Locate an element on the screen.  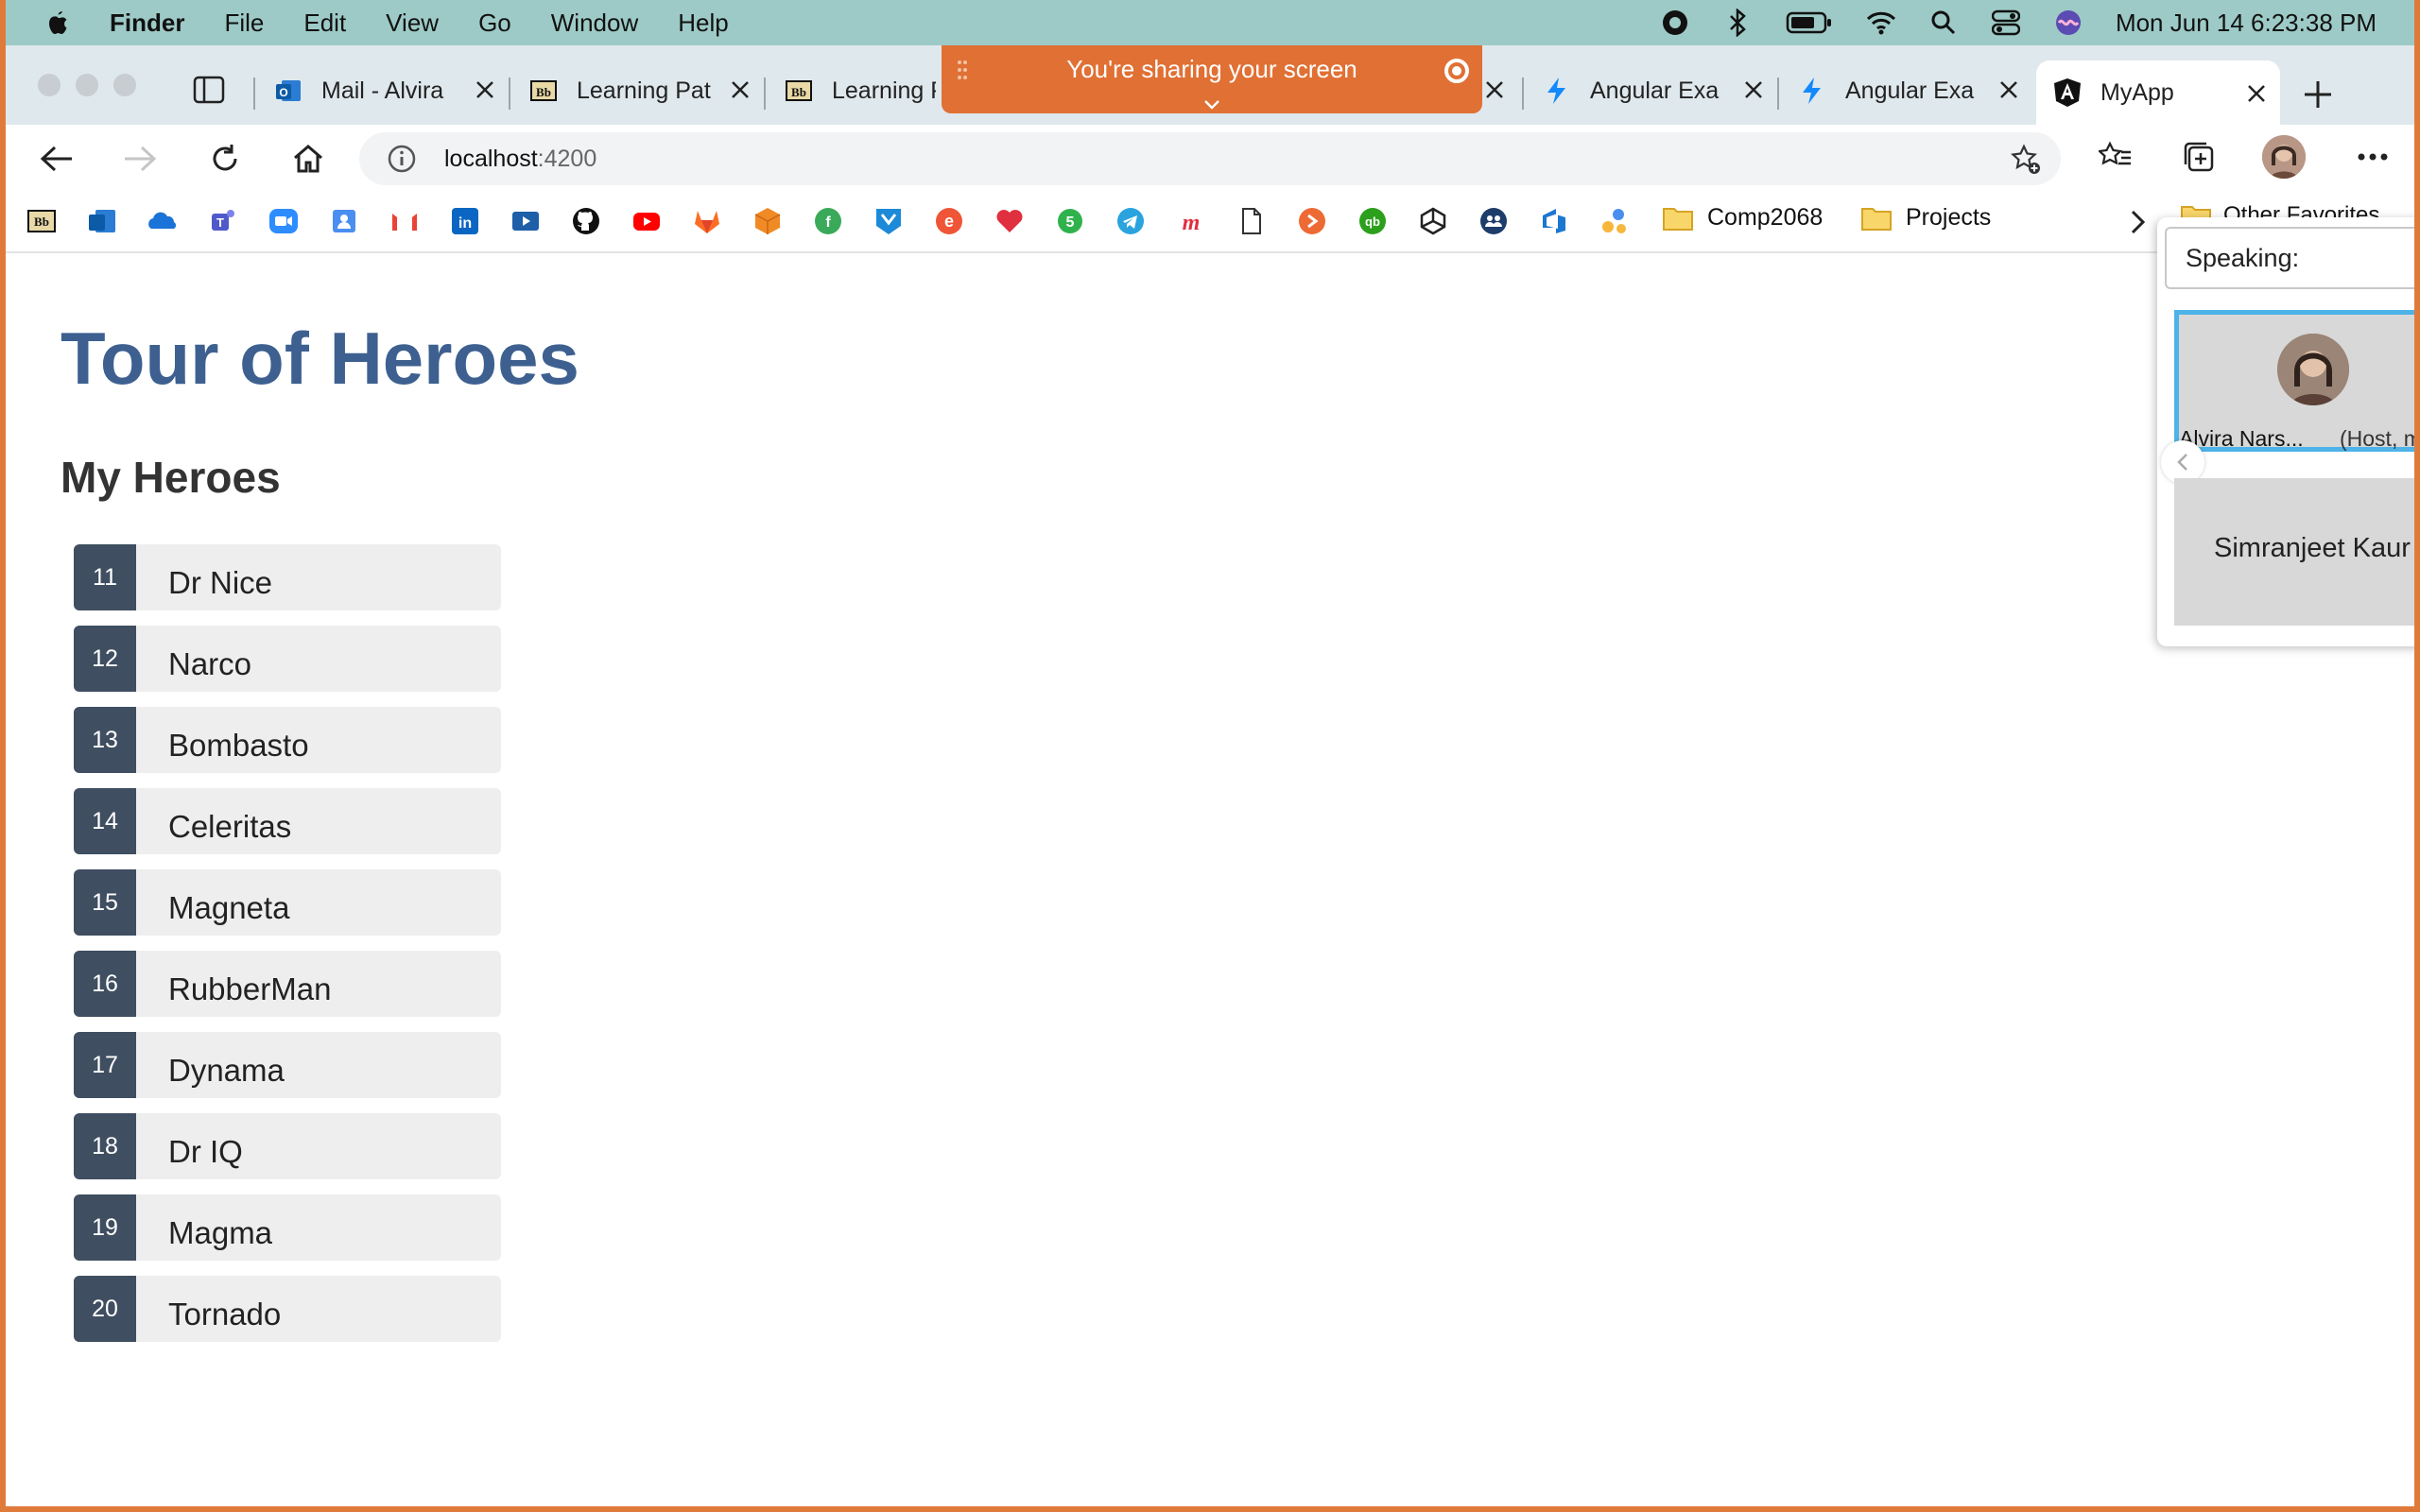
linkedin-icon: in is located at coordinates (465, 221).